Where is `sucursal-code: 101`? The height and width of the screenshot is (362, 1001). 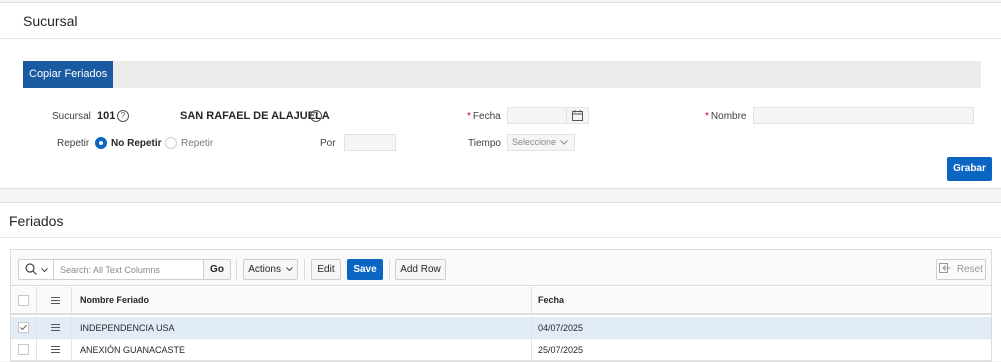 sucursal-code: 101 is located at coordinates (106, 116).